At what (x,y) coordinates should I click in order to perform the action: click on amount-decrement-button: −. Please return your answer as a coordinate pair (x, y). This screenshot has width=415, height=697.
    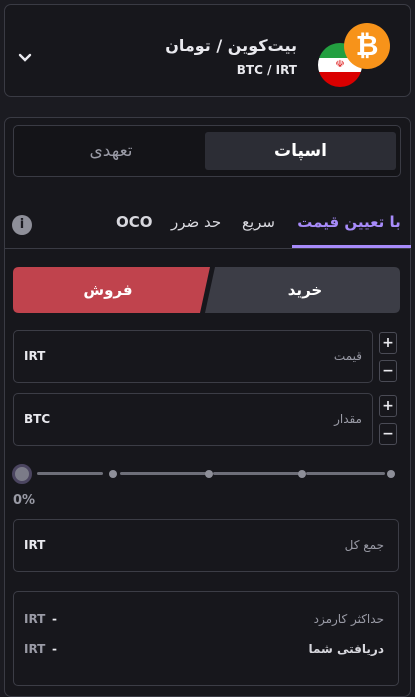
    Looking at the image, I should click on (388, 434).